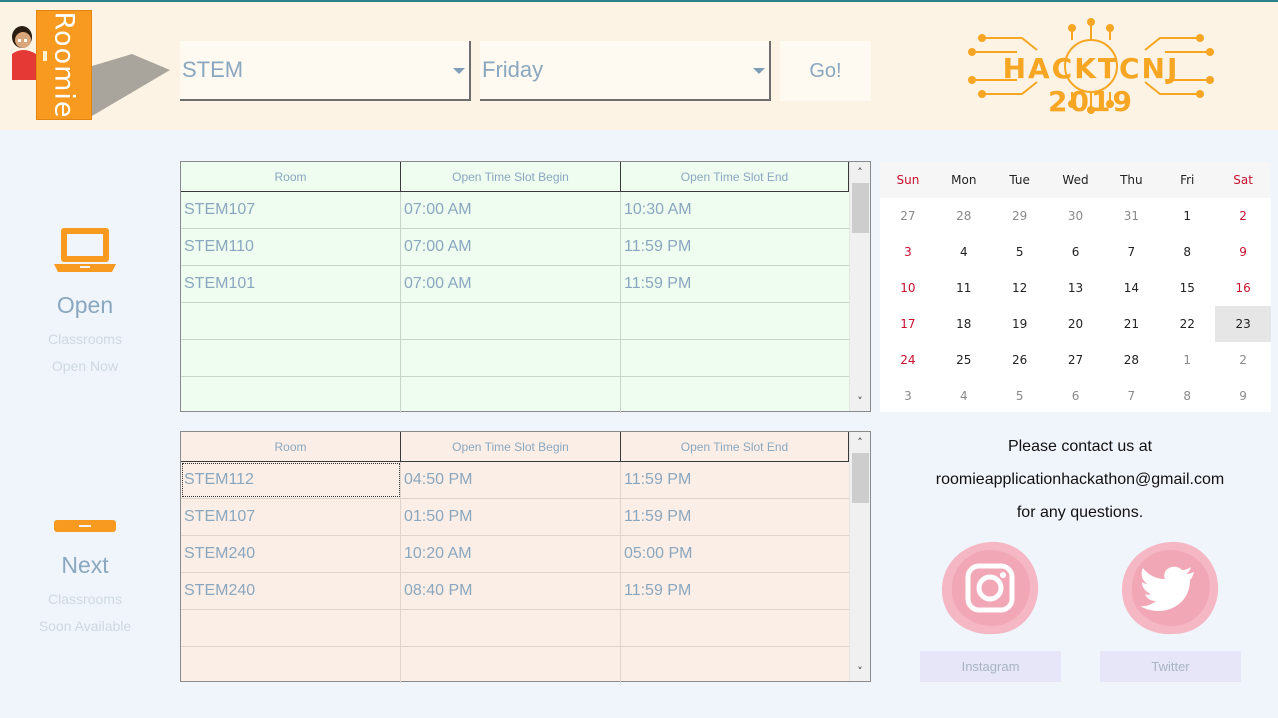 This screenshot has width=1278, height=718. Describe the element at coordinates (964, 324) in the screenshot. I see `calendar-day: 18` at that location.